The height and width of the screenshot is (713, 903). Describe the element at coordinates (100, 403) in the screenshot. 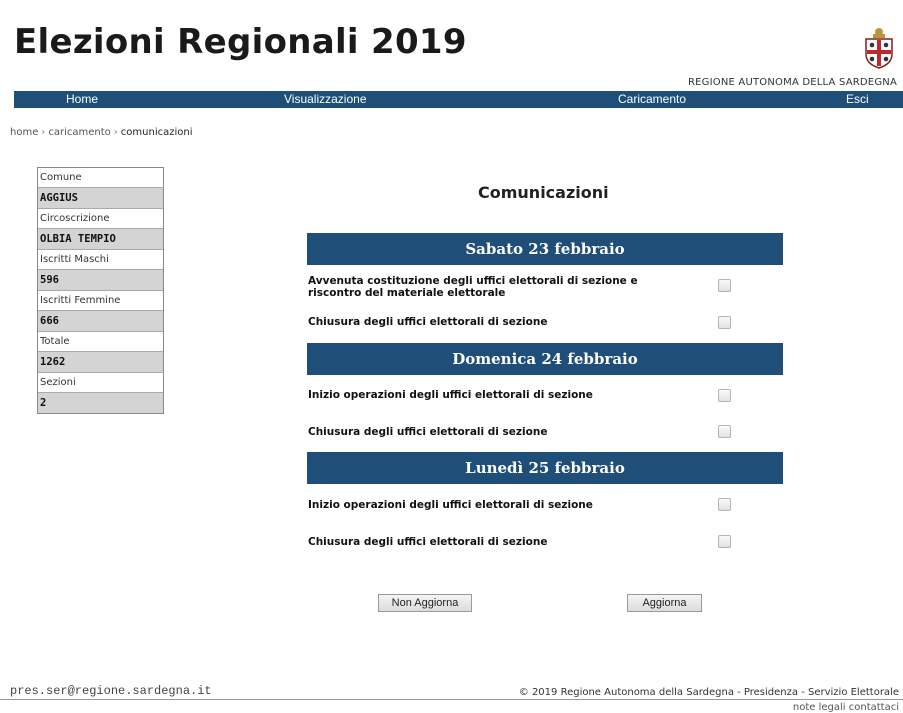

I see `sezioni-value: 2` at that location.